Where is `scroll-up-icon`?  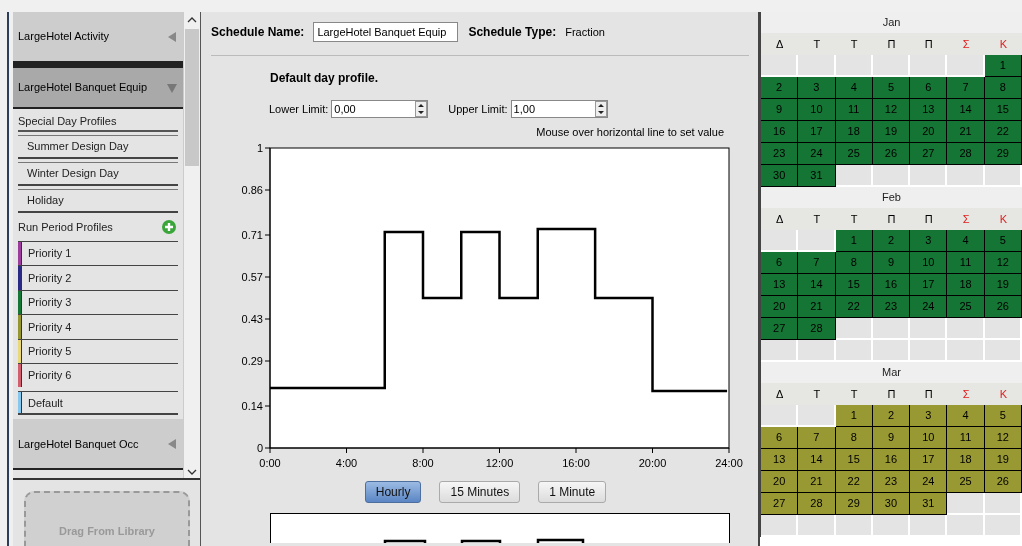
scroll-up-icon is located at coordinates (192, 20).